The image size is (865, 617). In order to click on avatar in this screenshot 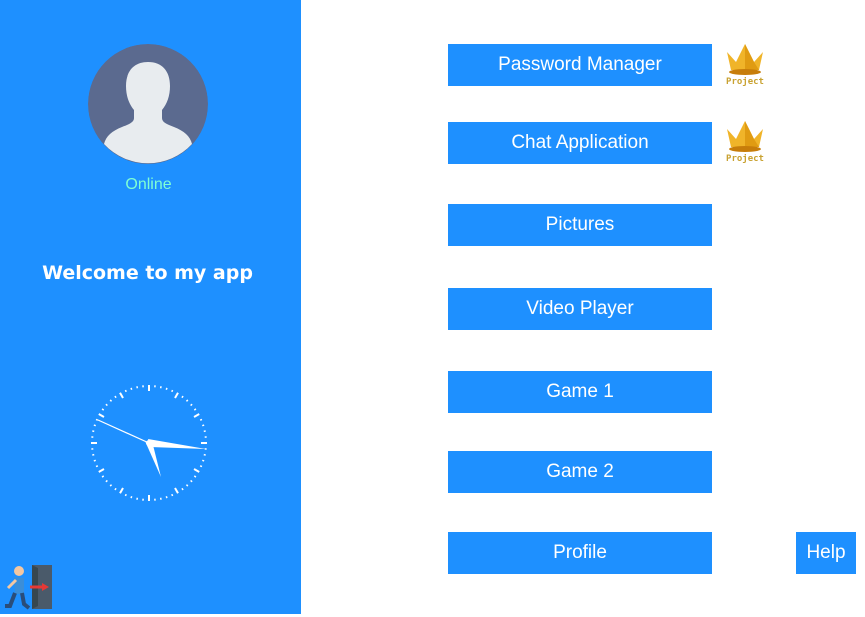, I will do `click(148, 104)`.